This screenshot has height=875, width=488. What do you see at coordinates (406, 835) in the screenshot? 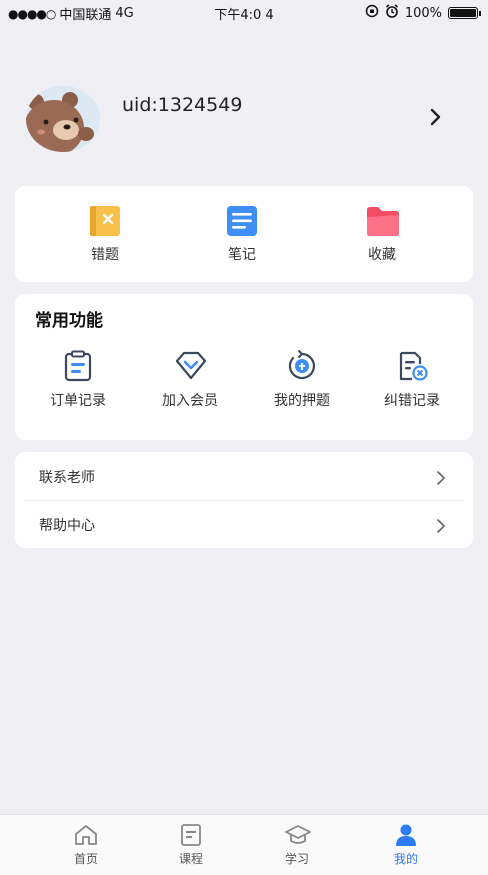
I see `user-icon` at bounding box center [406, 835].